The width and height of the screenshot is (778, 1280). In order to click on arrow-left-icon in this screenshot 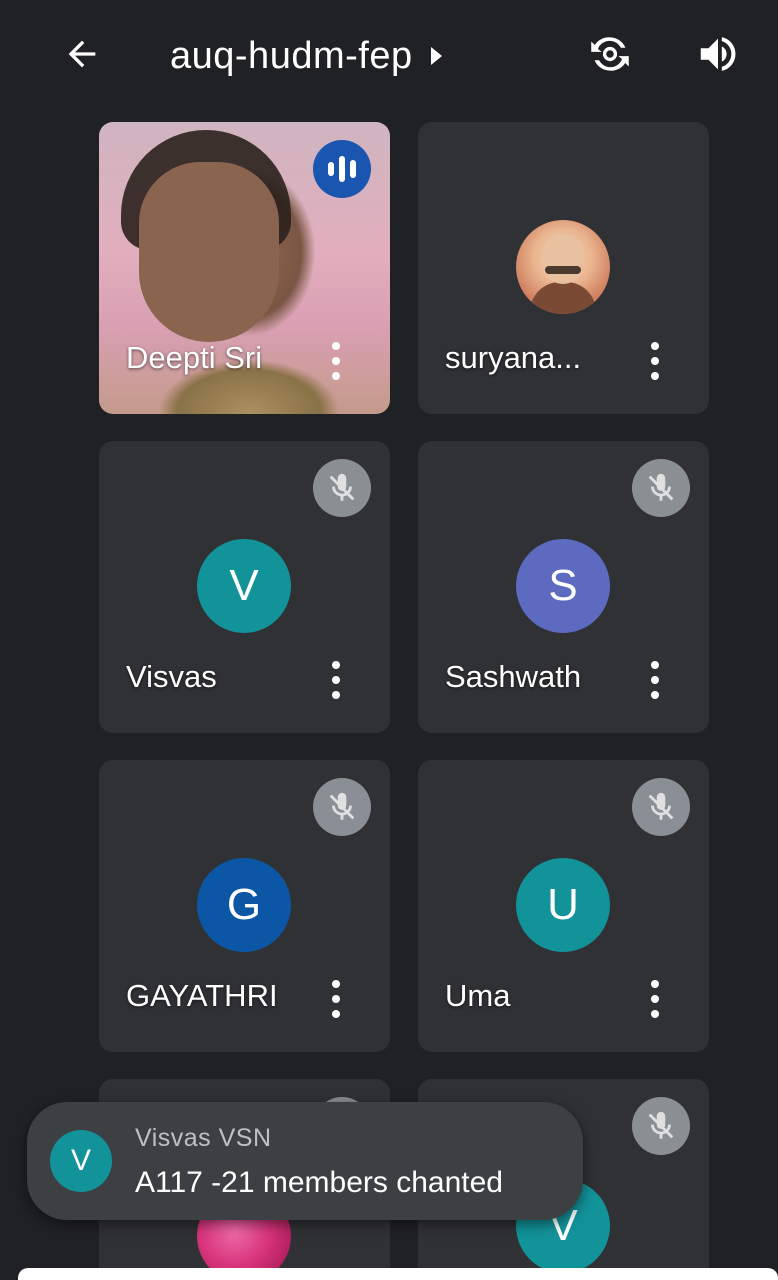, I will do `click(82, 54)`.